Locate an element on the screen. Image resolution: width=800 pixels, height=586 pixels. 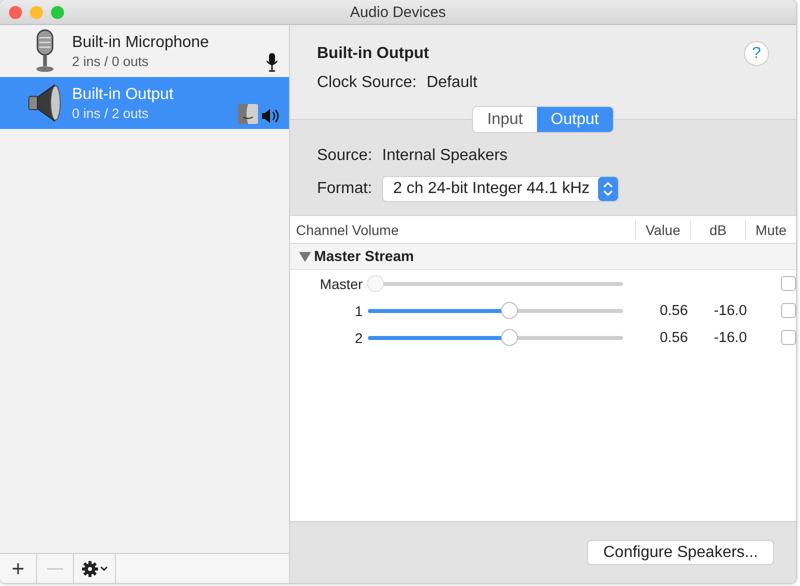
channel-name: 1 is located at coordinates (358, 310).